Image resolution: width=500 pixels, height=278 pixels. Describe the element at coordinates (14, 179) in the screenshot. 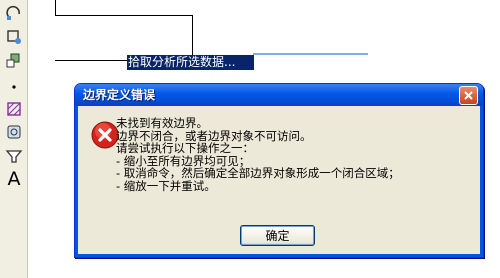

I see `text-tool-icon: A` at that location.